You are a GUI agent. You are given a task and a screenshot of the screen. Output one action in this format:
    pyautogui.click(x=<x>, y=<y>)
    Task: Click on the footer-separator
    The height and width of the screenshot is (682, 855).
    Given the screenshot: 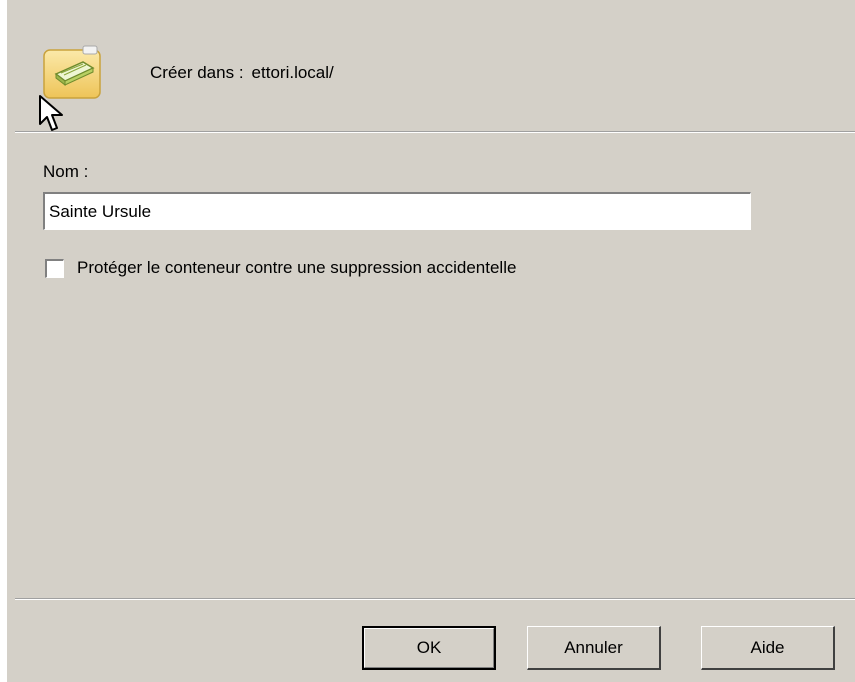 What is the action you would take?
    pyautogui.click(x=435, y=599)
    